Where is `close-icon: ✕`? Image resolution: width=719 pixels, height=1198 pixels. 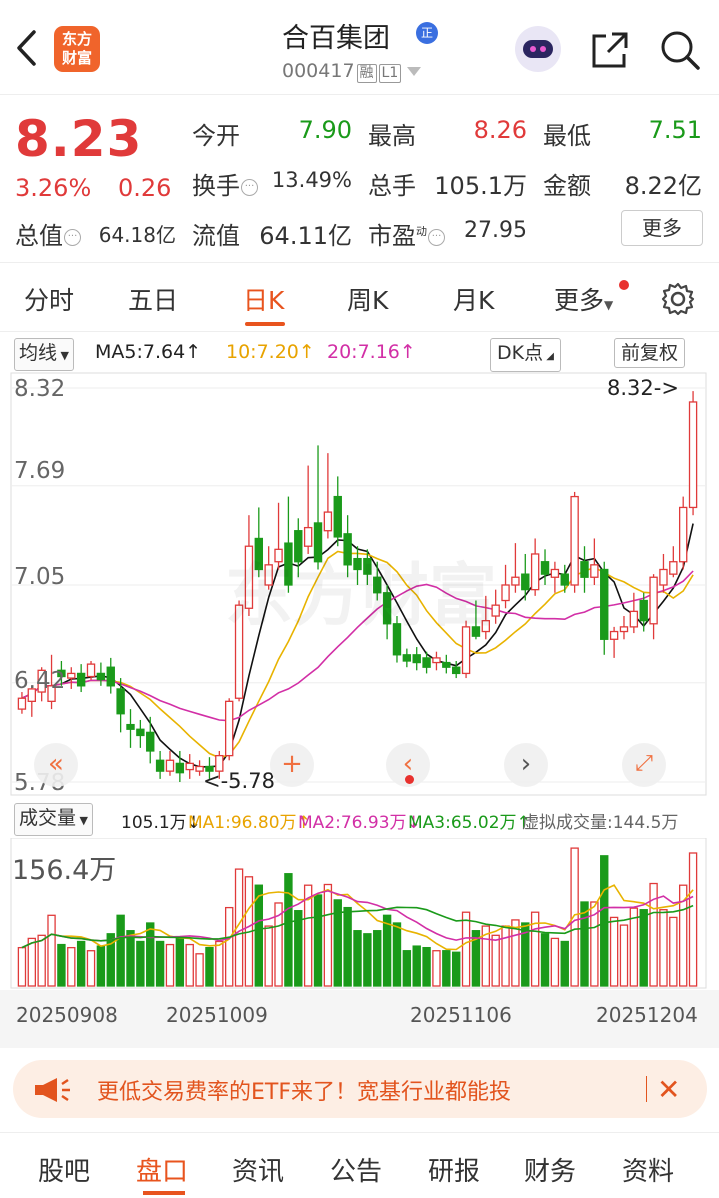 close-icon: ✕ is located at coordinates (668, 1089).